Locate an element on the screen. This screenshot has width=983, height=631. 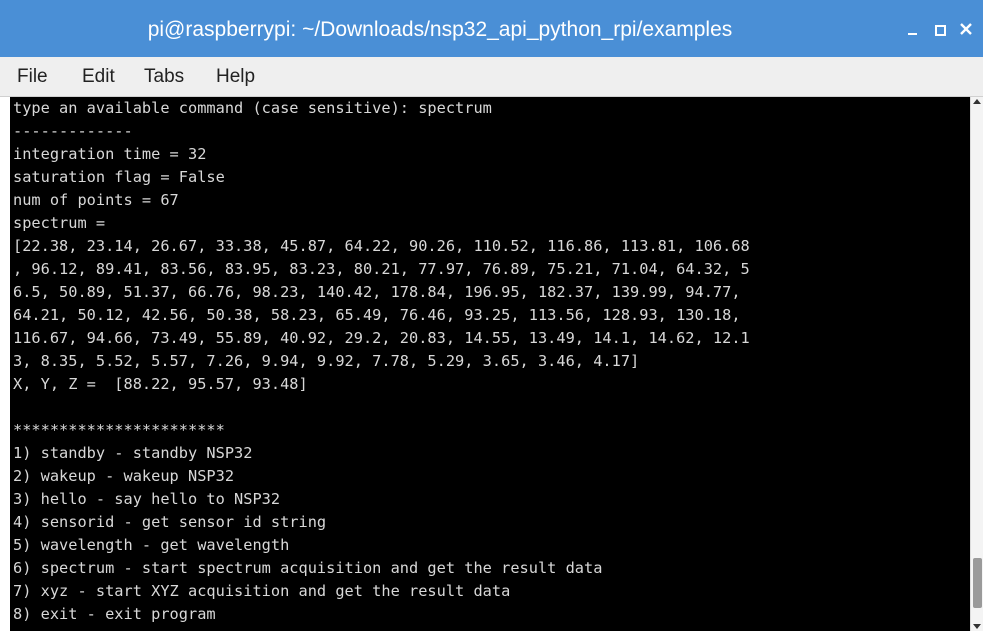
maximize-button is located at coordinates (940, 29).